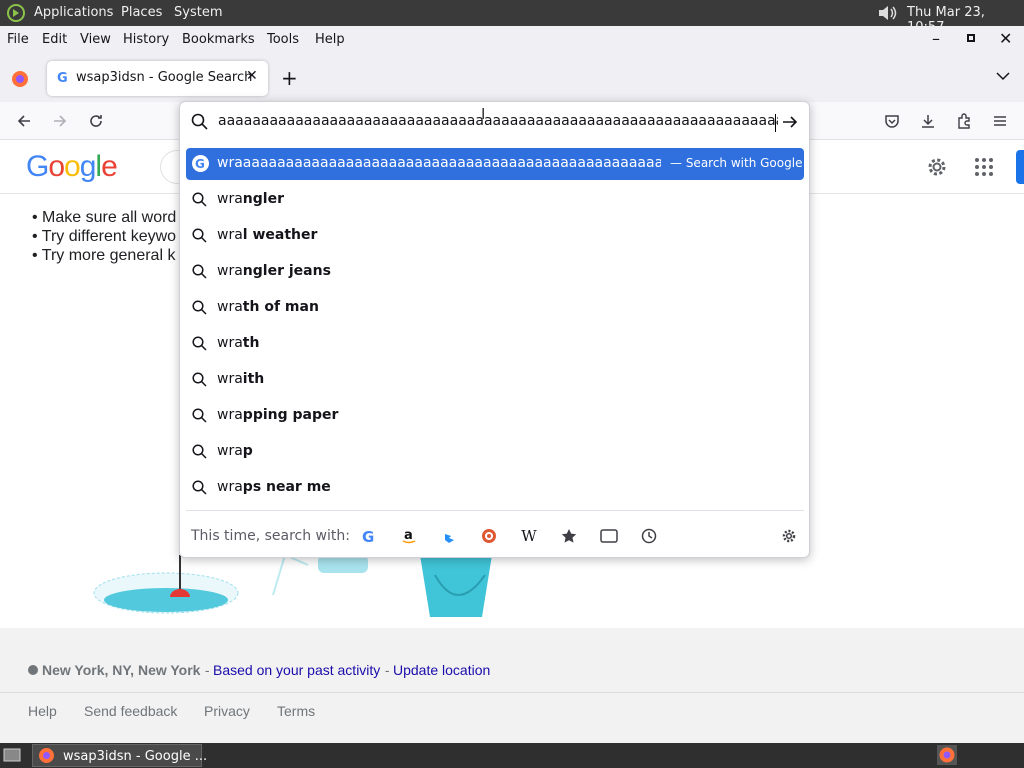 The image size is (1024, 768). I want to click on search-settings-icon, so click(789, 536).